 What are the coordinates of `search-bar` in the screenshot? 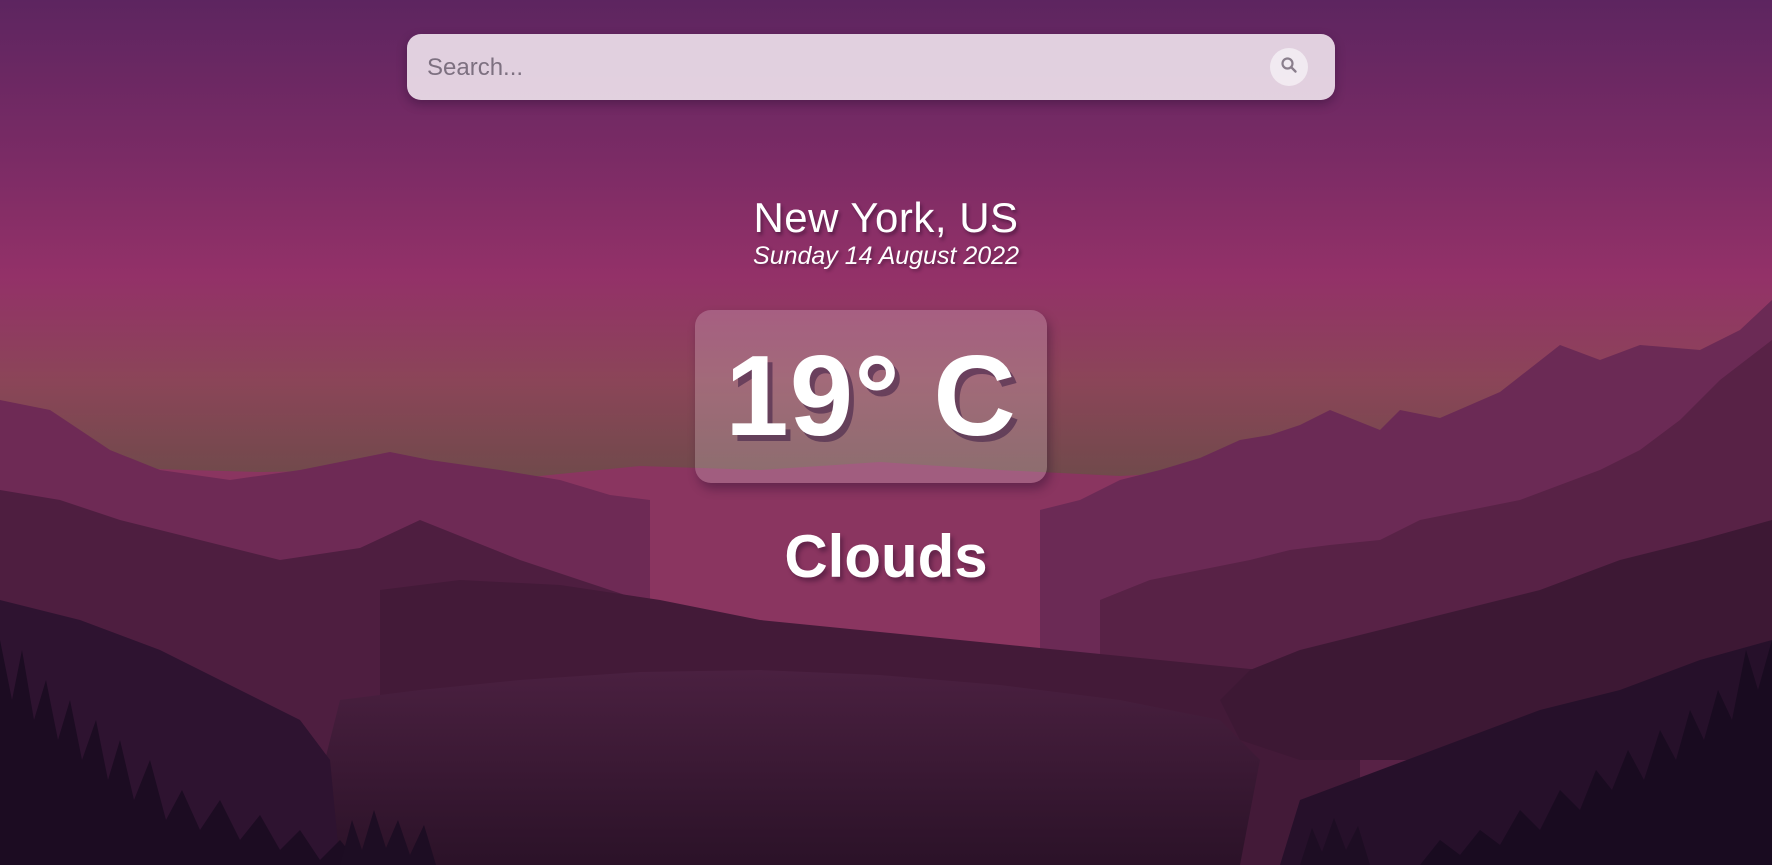 It's located at (871, 68).